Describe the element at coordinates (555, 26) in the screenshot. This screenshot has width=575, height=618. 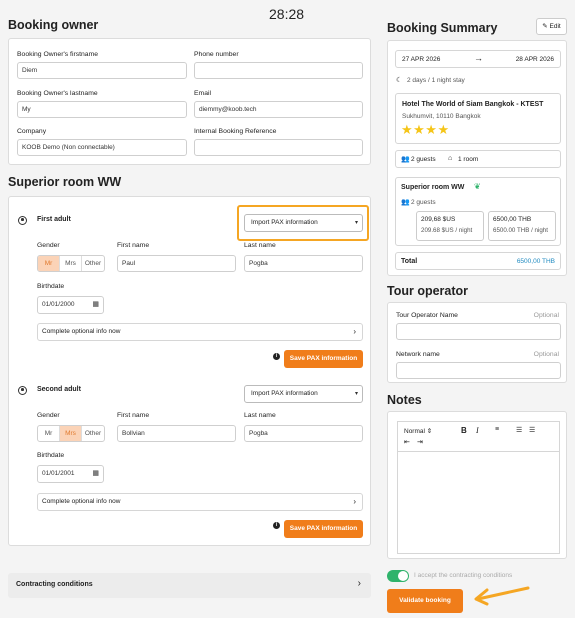
I see `edit-label: Edit` at that location.